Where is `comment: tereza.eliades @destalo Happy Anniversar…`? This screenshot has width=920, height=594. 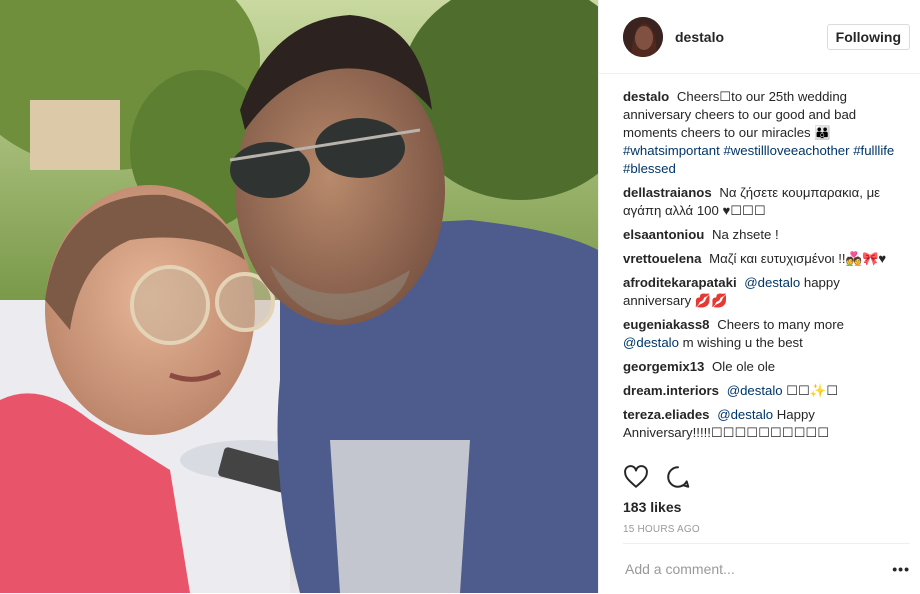
comment: tereza.eliades @destalo Happy Anniversar… is located at coordinates (759, 424).